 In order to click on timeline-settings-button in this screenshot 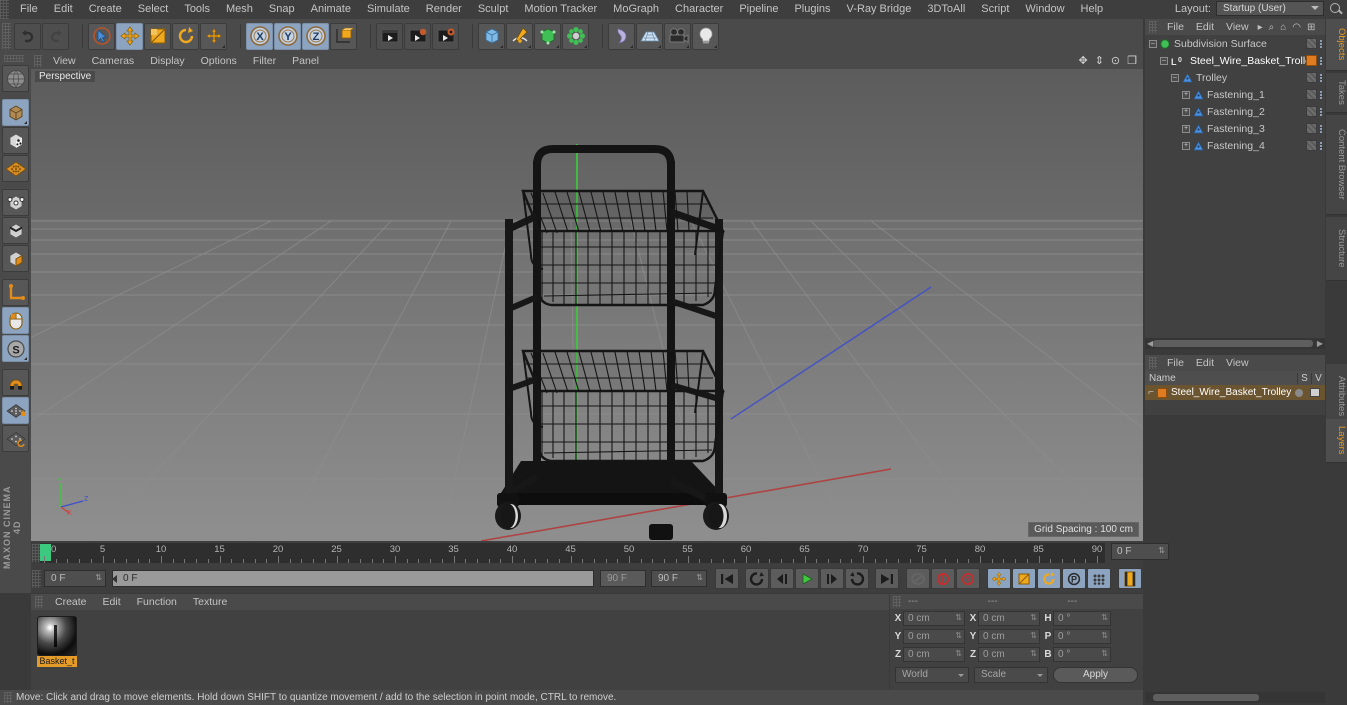, I will do `click(1130, 578)`.